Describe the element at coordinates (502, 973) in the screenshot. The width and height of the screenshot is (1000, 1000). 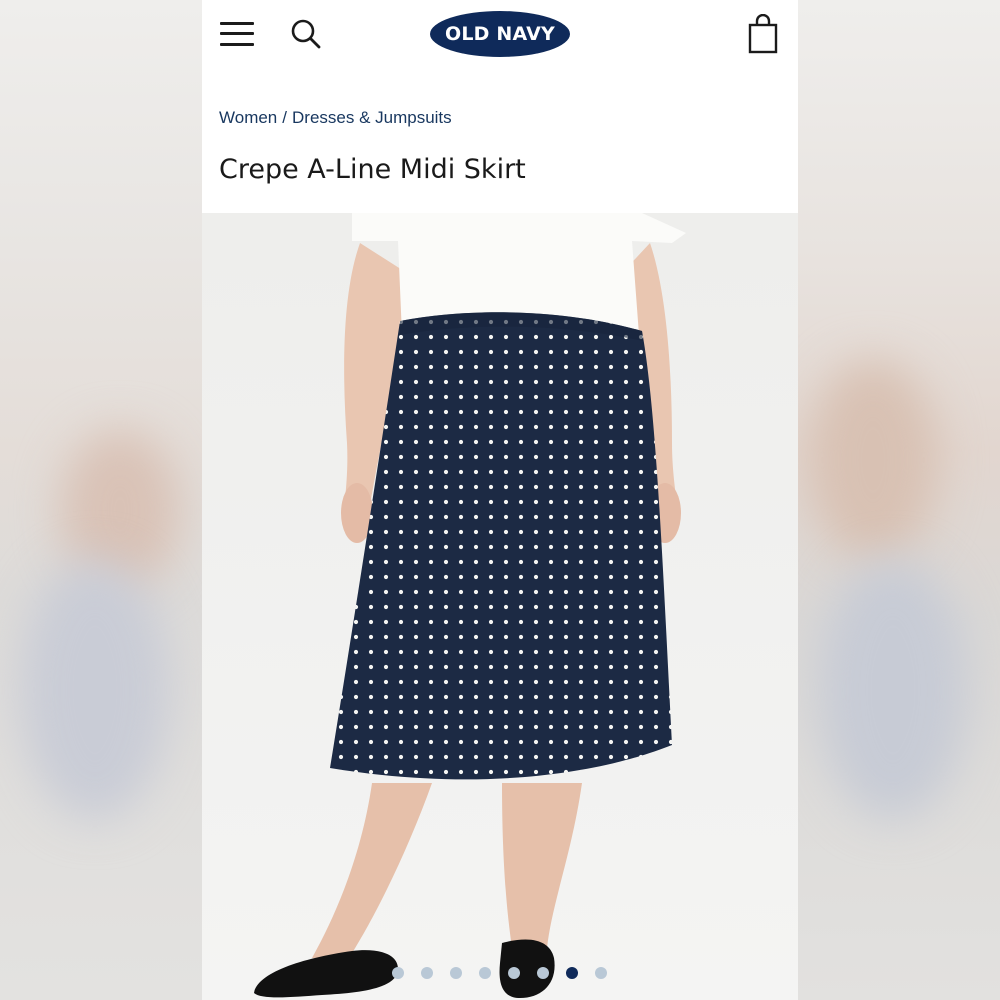
I see `carousel-pagination` at that location.